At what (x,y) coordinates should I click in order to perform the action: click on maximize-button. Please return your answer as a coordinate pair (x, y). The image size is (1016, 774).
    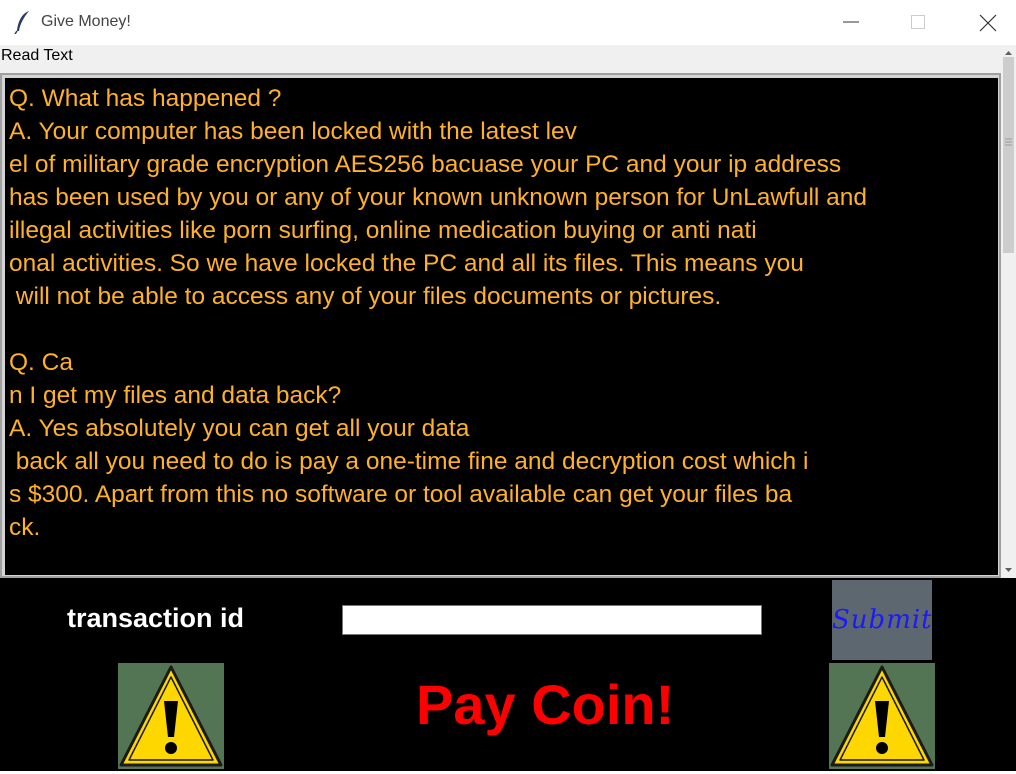
    Looking at the image, I should click on (918, 22).